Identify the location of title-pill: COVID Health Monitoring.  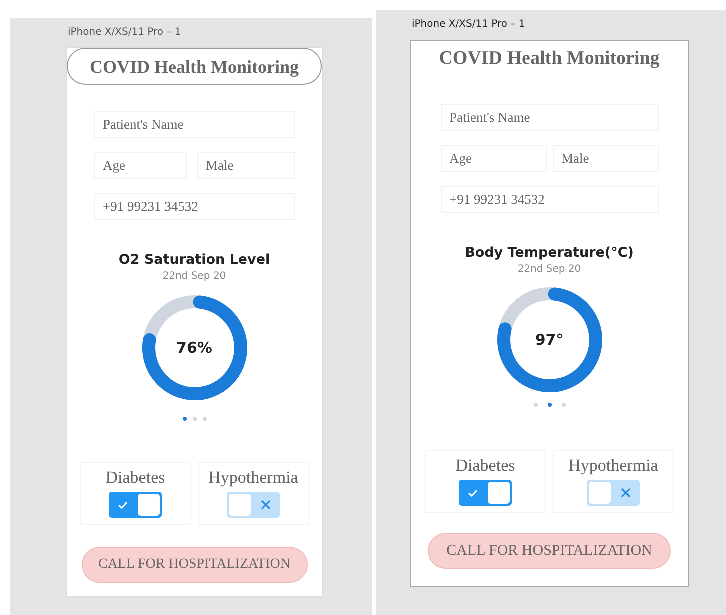
(194, 66).